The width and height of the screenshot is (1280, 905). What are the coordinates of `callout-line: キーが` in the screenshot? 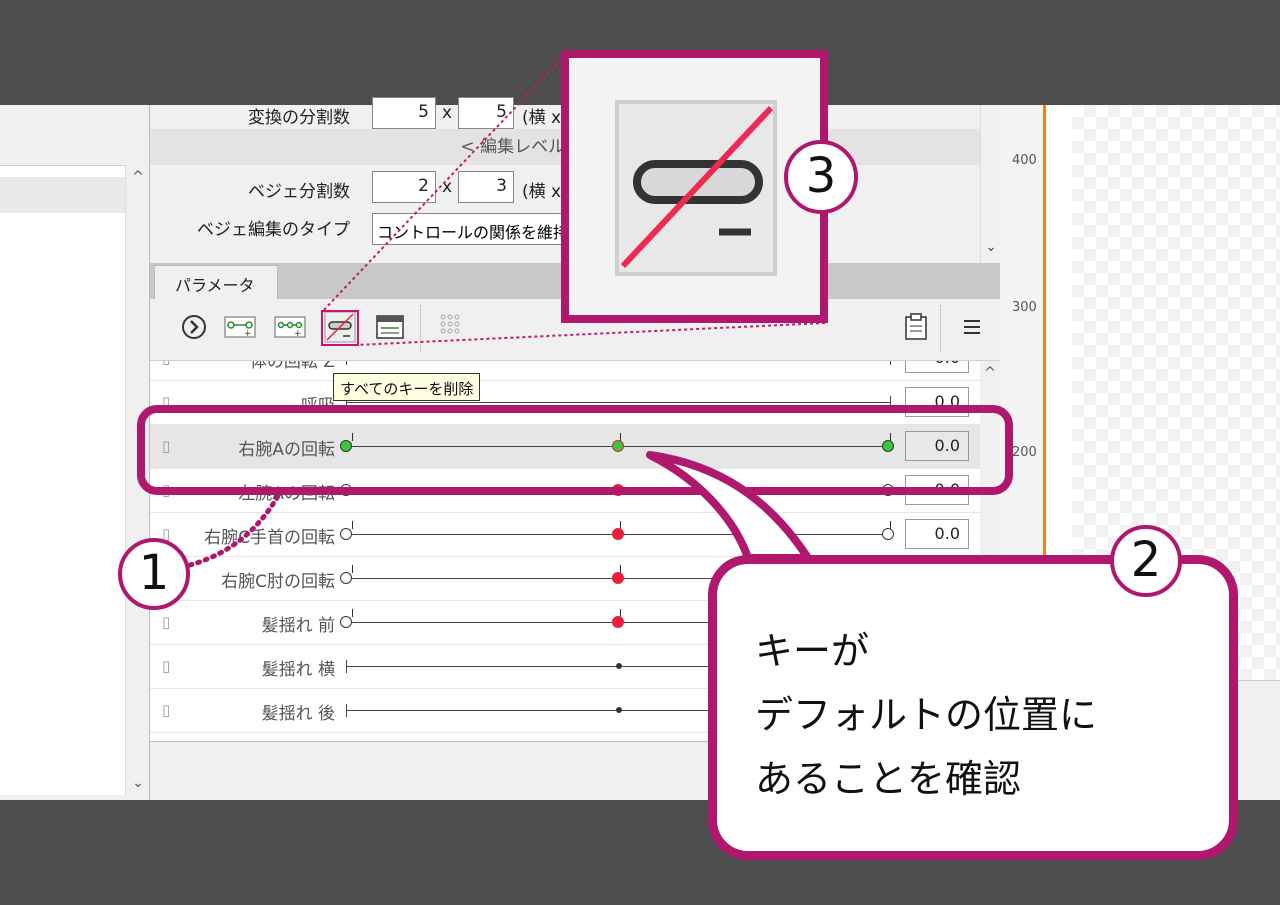 It's located at (812, 651).